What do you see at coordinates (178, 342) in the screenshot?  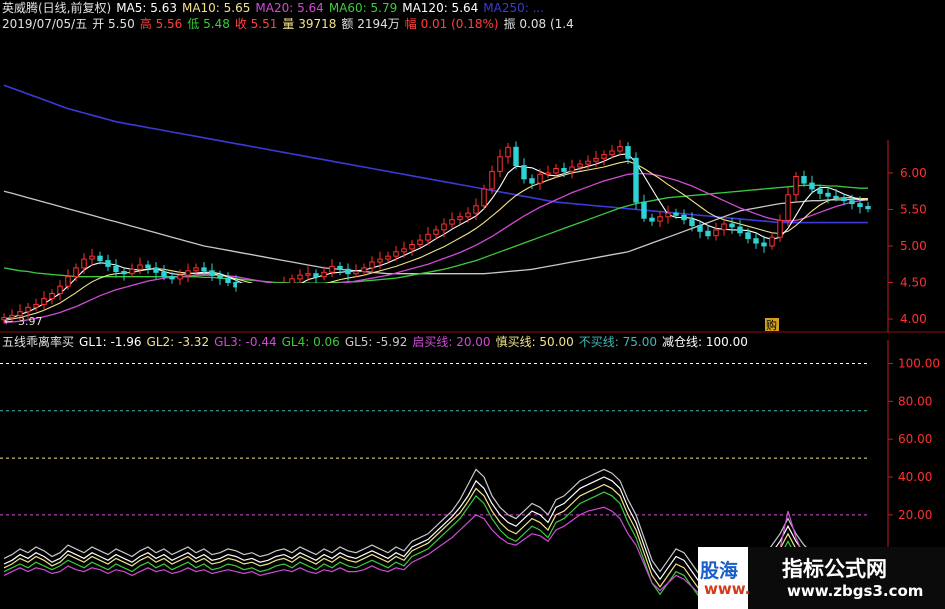 I see `row3-field: GL2: -3.32` at bounding box center [178, 342].